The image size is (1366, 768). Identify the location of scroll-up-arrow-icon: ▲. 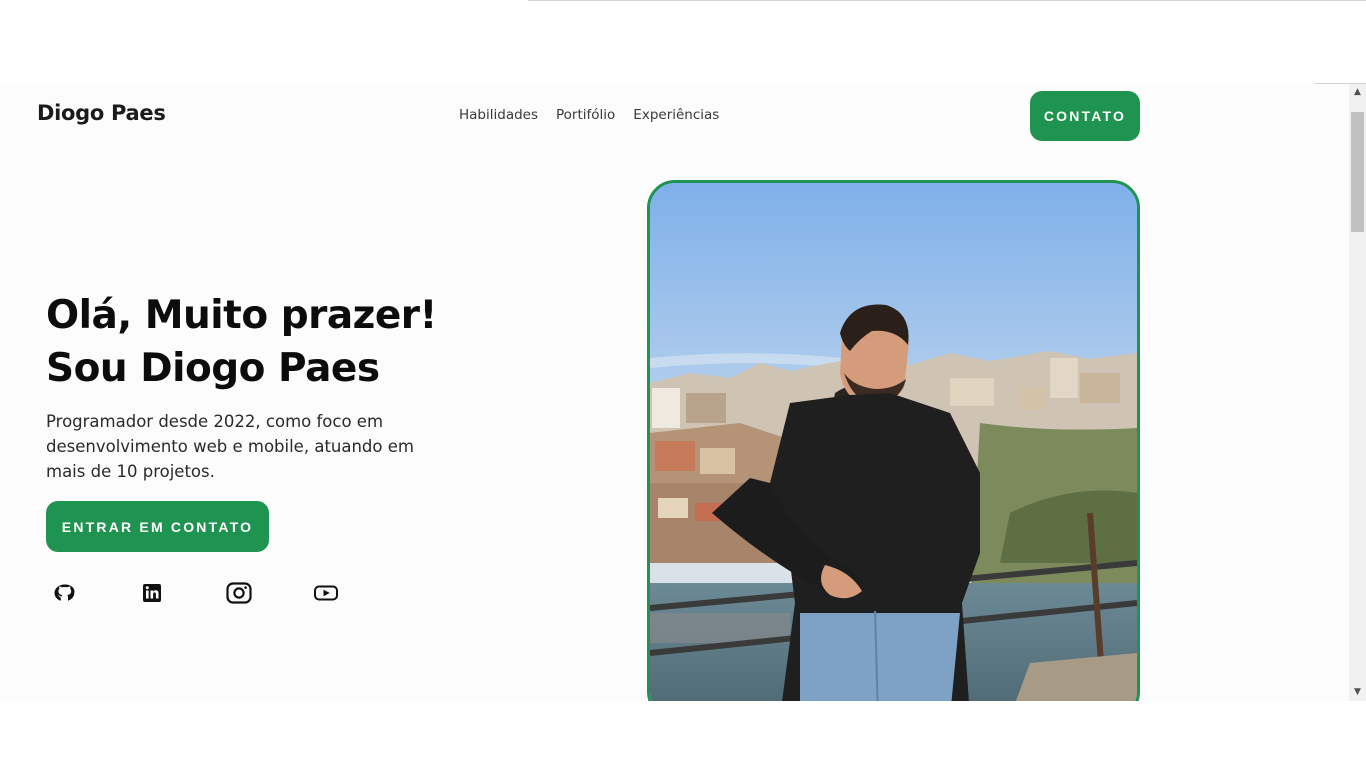
(1357, 92).